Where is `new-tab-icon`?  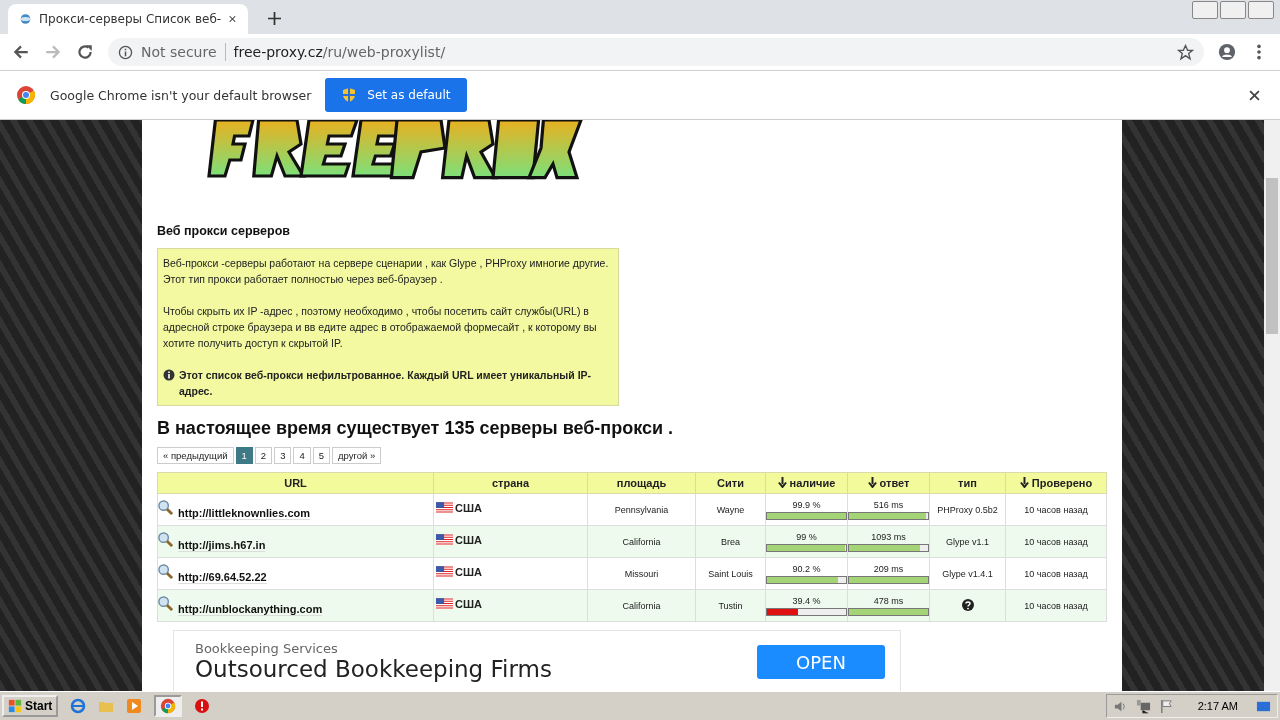 new-tab-icon is located at coordinates (274, 18).